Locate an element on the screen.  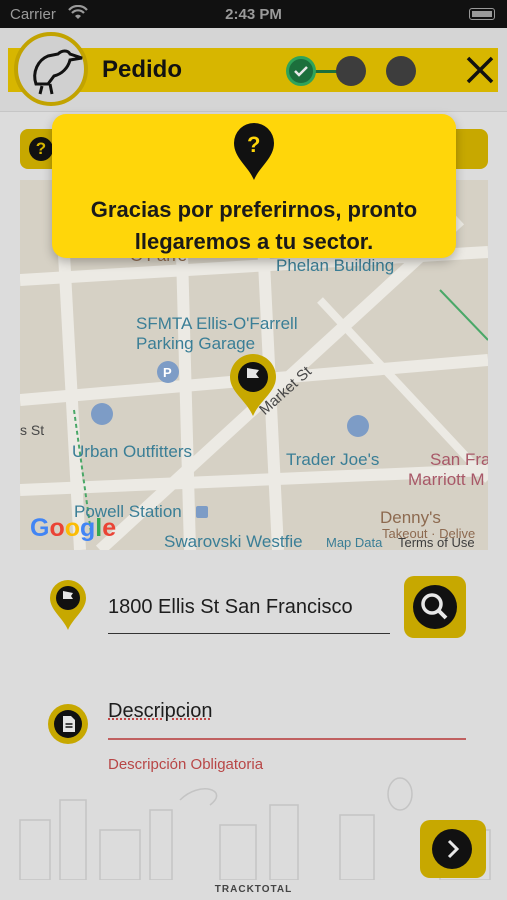
location-question-icon: ? is located at coordinates (254, 151).